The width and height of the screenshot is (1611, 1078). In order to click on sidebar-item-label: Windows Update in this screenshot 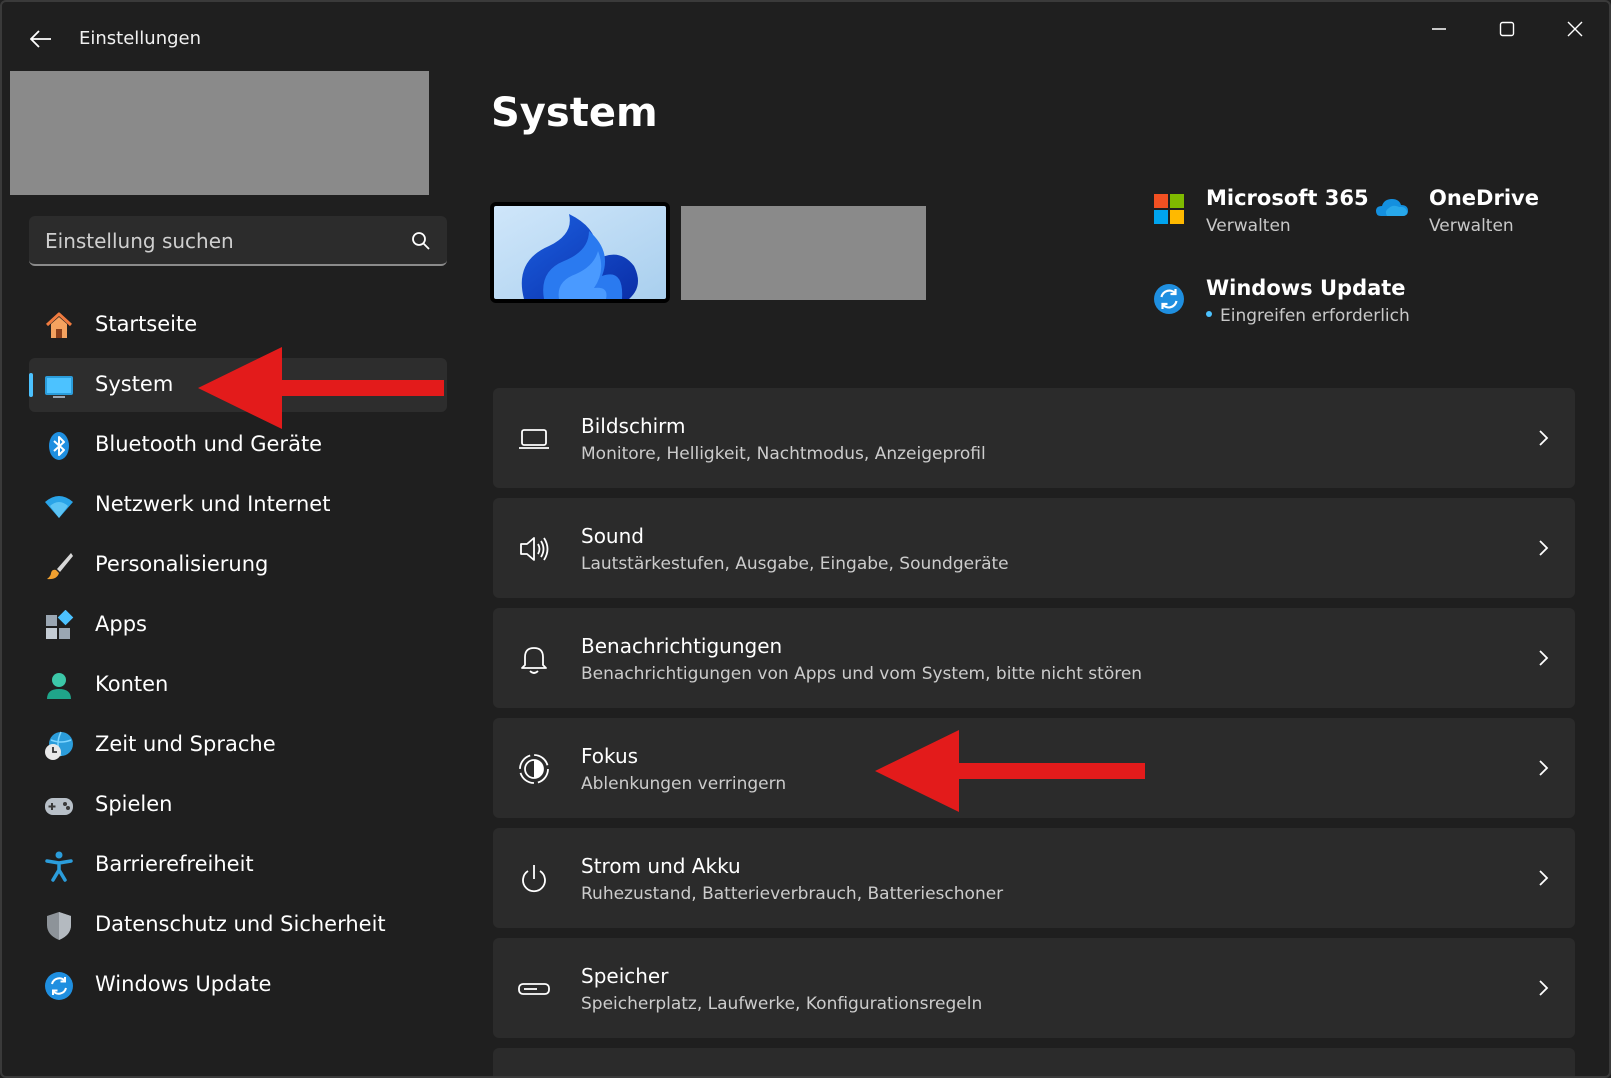, I will do `click(183, 984)`.